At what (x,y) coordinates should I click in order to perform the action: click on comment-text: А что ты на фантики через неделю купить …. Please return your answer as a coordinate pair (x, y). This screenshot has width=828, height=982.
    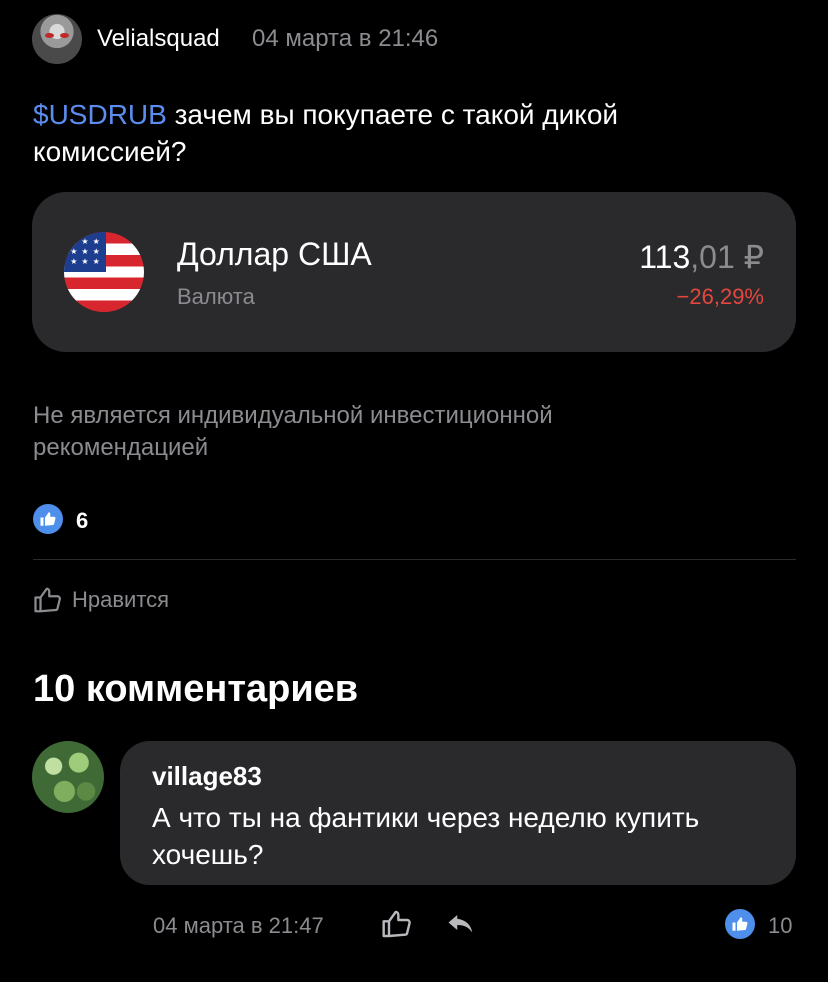
    Looking at the image, I should click on (426, 836).